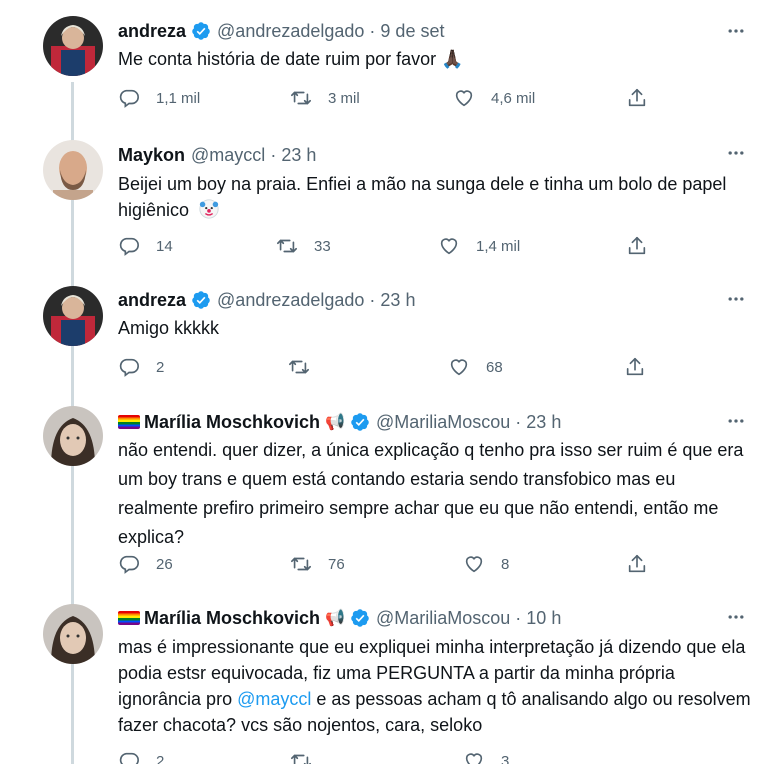 The image size is (760, 764). Describe the element at coordinates (317, 564) in the screenshot. I see `retweet-button: 76` at that location.